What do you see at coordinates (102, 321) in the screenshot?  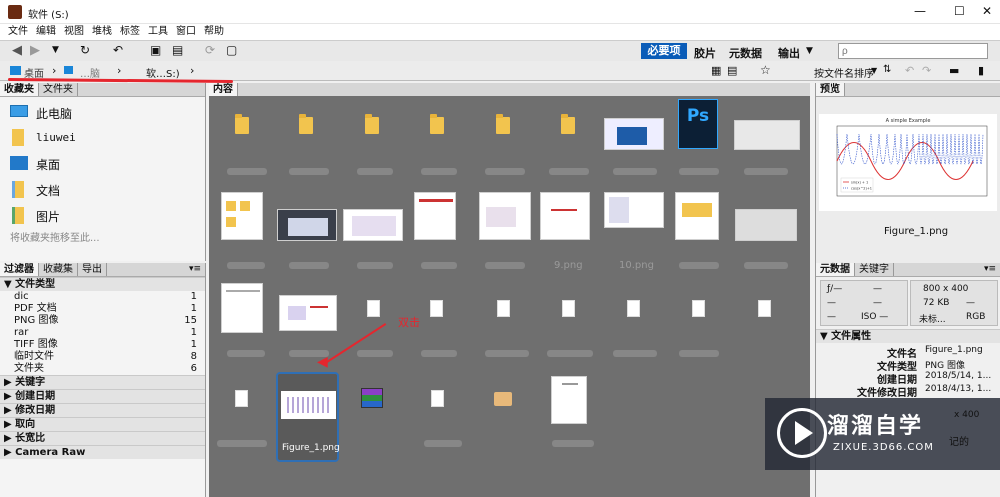 I see `filter-row: PNG 图像 15` at bounding box center [102, 321].